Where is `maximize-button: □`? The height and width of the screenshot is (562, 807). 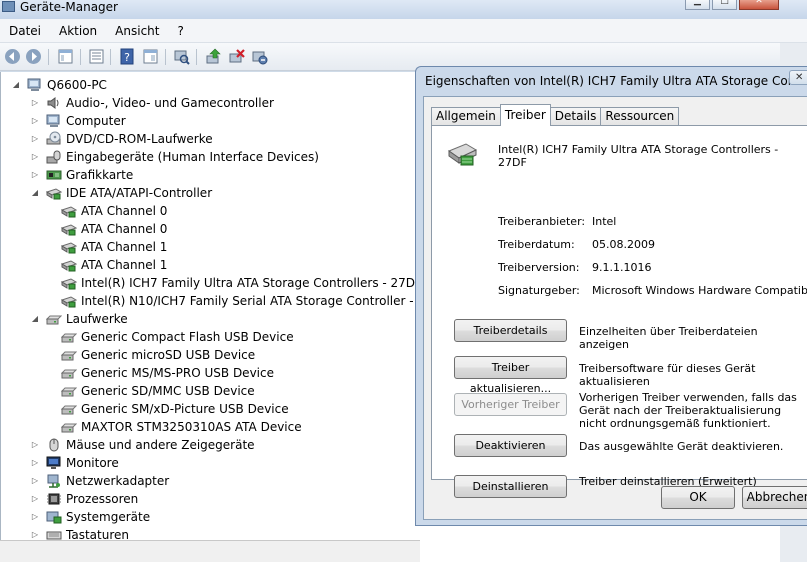 maximize-button: □ is located at coordinates (724, 5).